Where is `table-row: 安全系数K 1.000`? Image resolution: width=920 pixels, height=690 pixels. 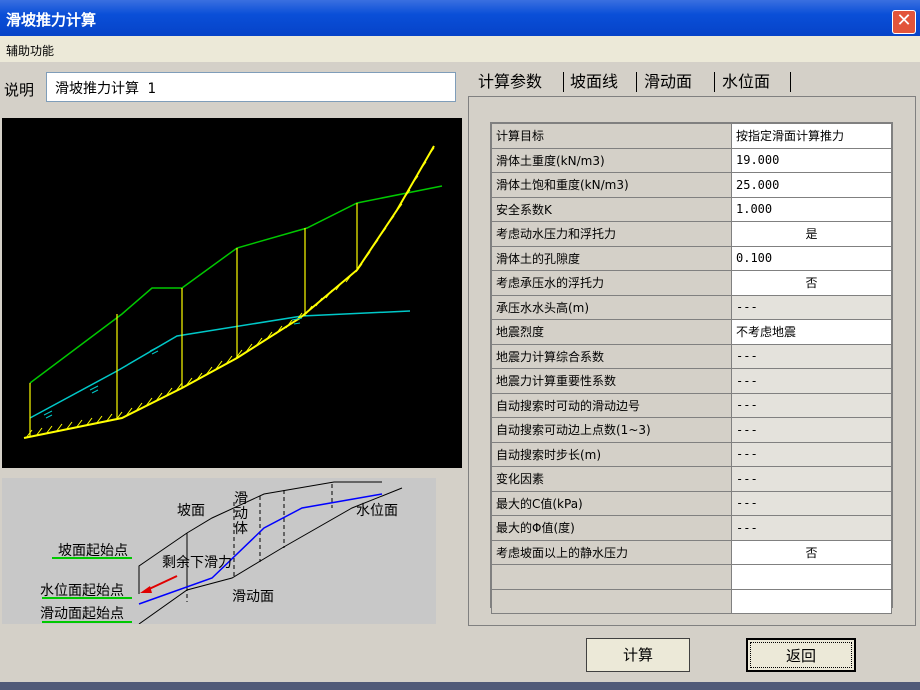 table-row: 安全系数K 1.000 is located at coordinates (691, 209).